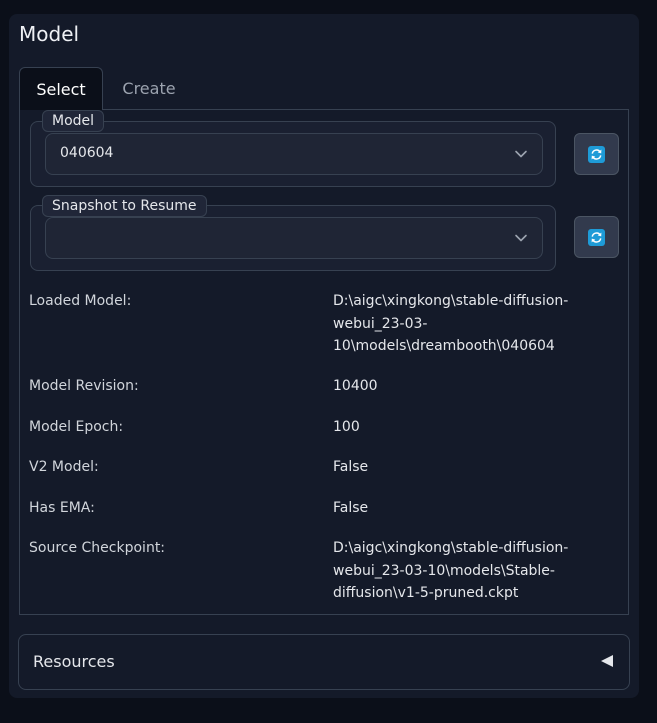 This screenshot has height=723, width=657. I want to click on refresh-model-button, so click(596, 154).